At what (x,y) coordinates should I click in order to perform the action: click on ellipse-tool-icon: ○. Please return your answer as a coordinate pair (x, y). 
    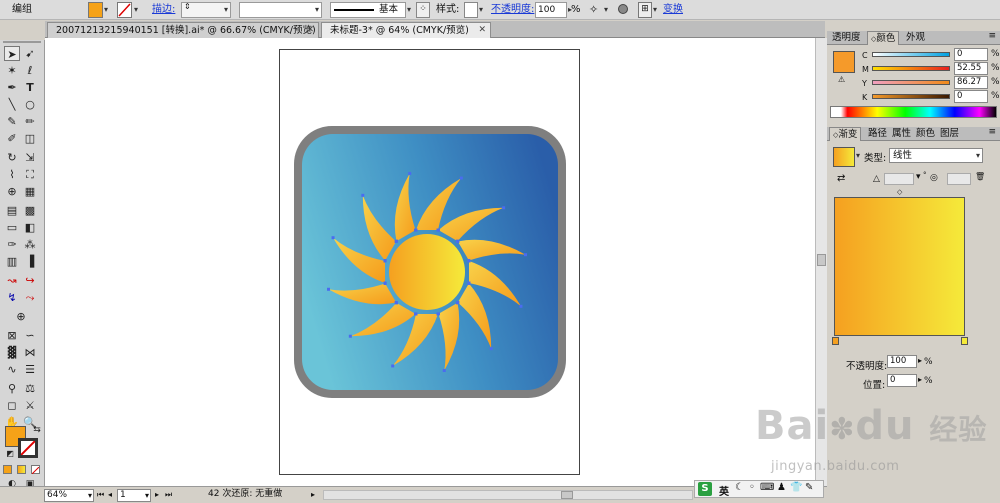
    Looking at the image, I should click on (30, 104).